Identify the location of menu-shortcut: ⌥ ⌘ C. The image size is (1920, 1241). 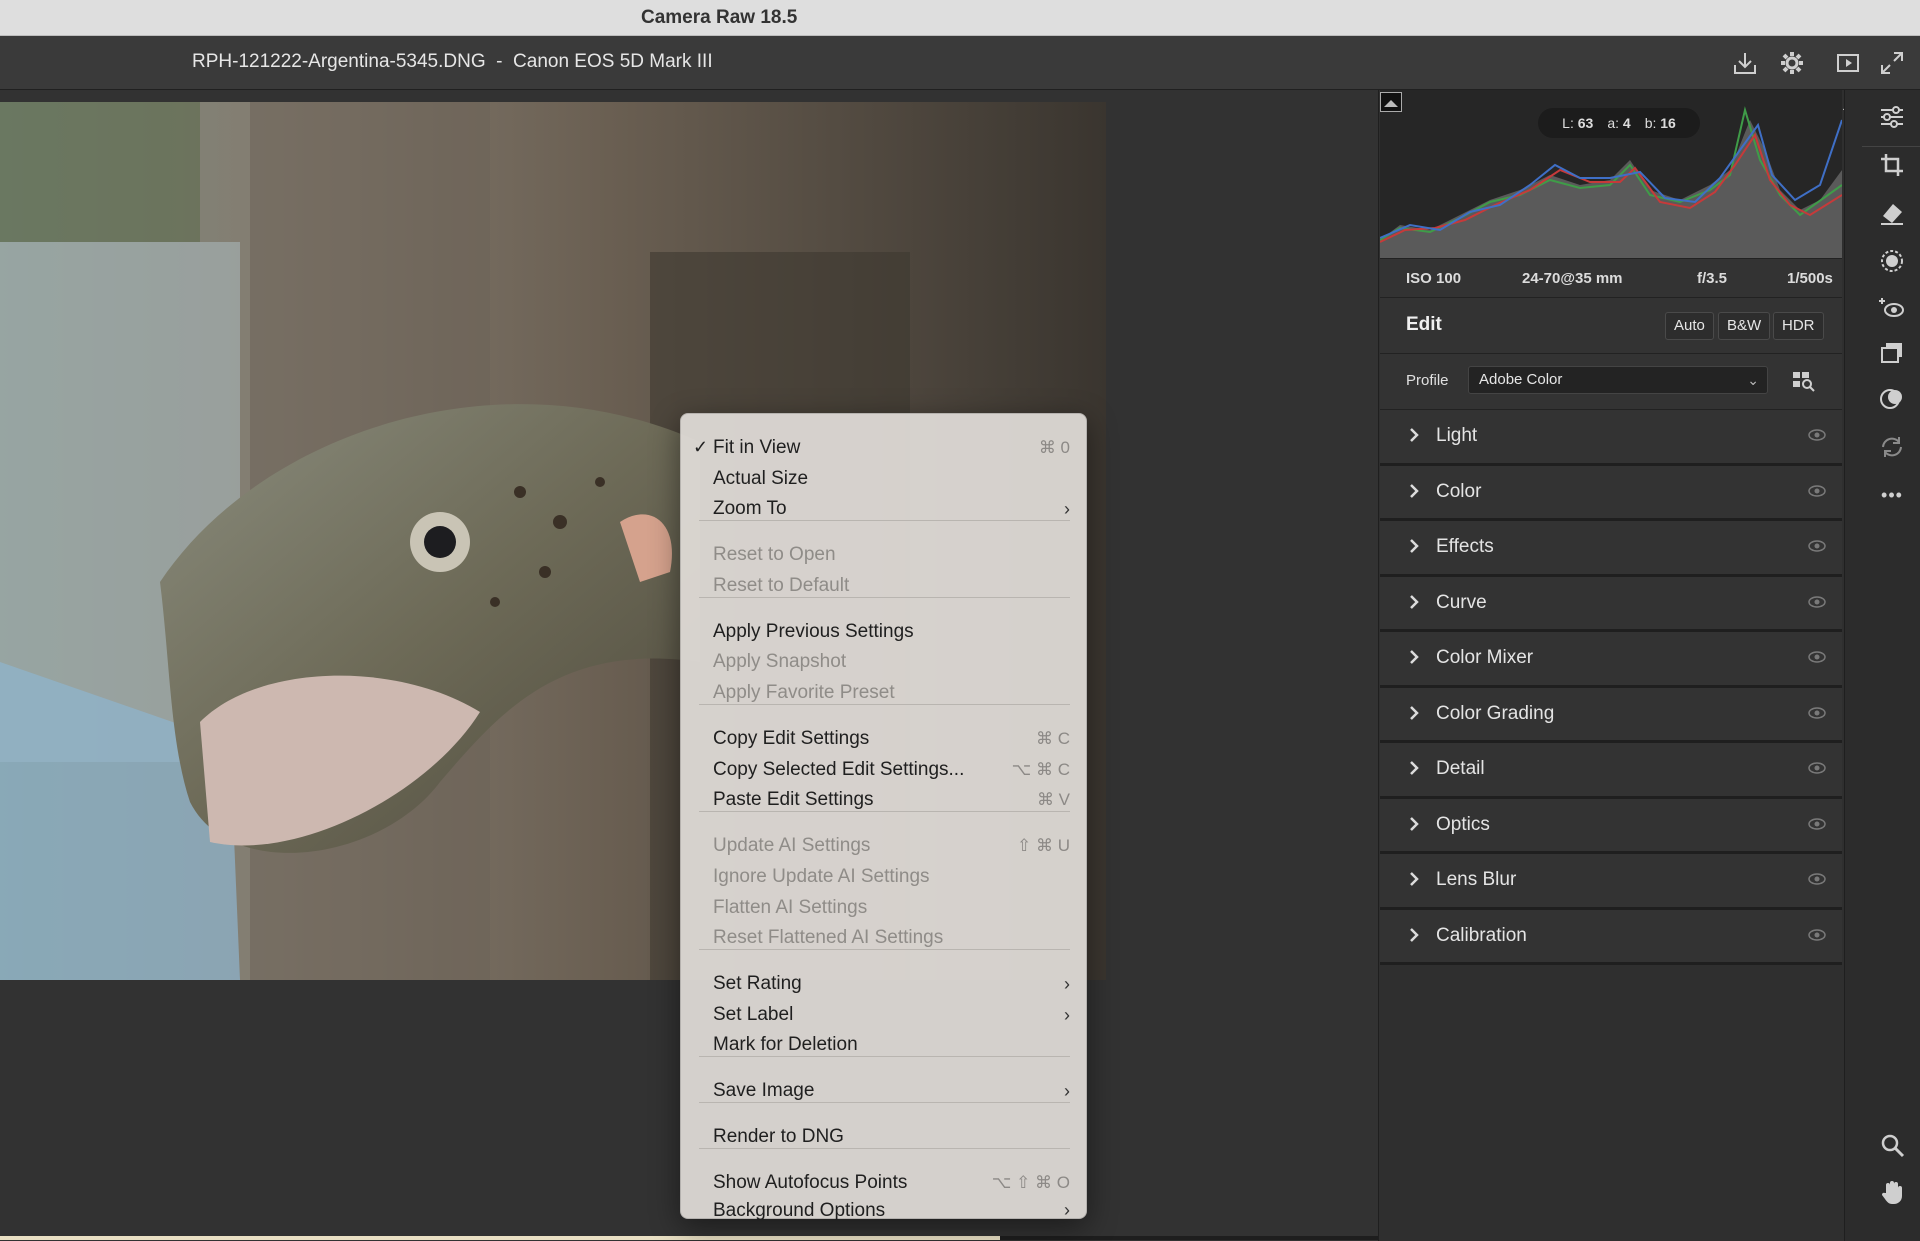
(1040, 769).